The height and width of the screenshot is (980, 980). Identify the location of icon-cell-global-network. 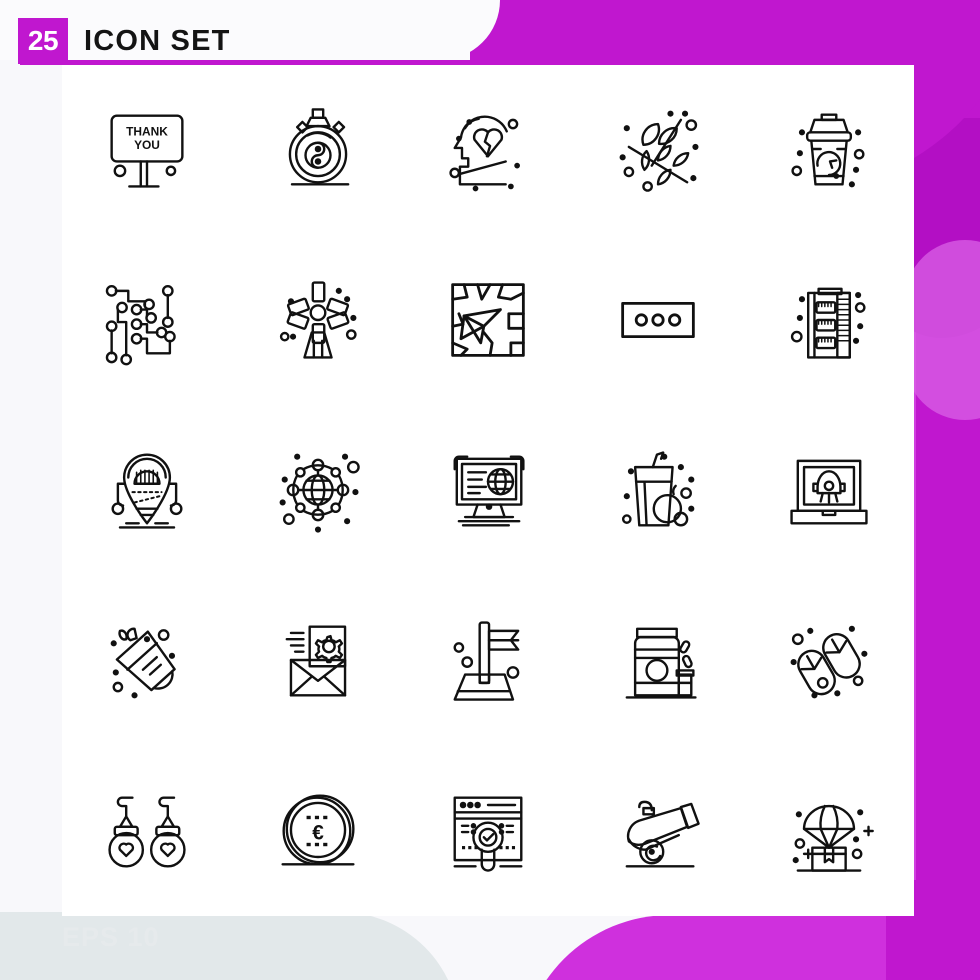
(317, 490).